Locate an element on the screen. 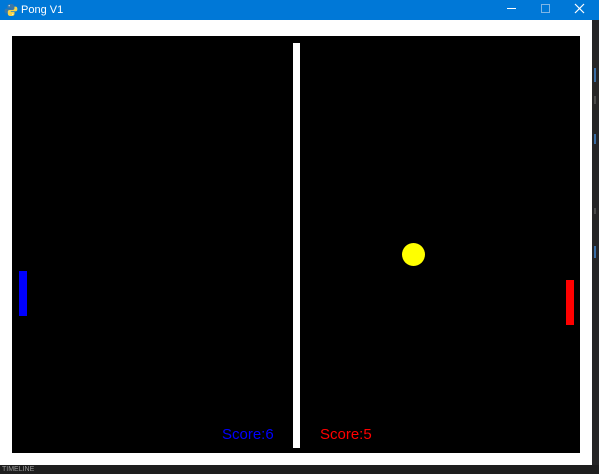 This screenshot has width=599, height=474. left-score: Score:6 is located at coordinates (248, 434).